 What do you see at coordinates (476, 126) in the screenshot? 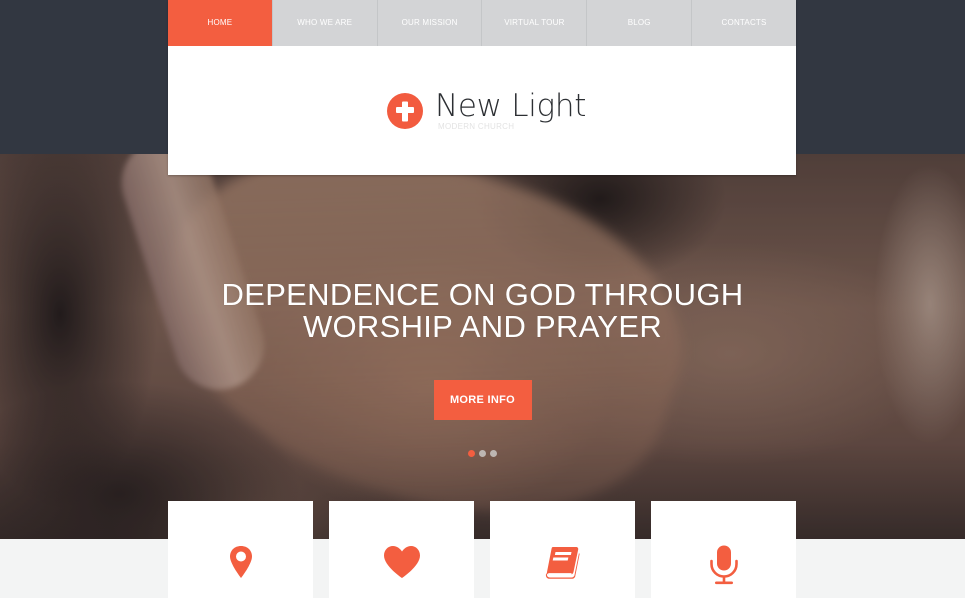
I see `logo-tagline: MODERN CHURCH` at bounding box center [476, 126].